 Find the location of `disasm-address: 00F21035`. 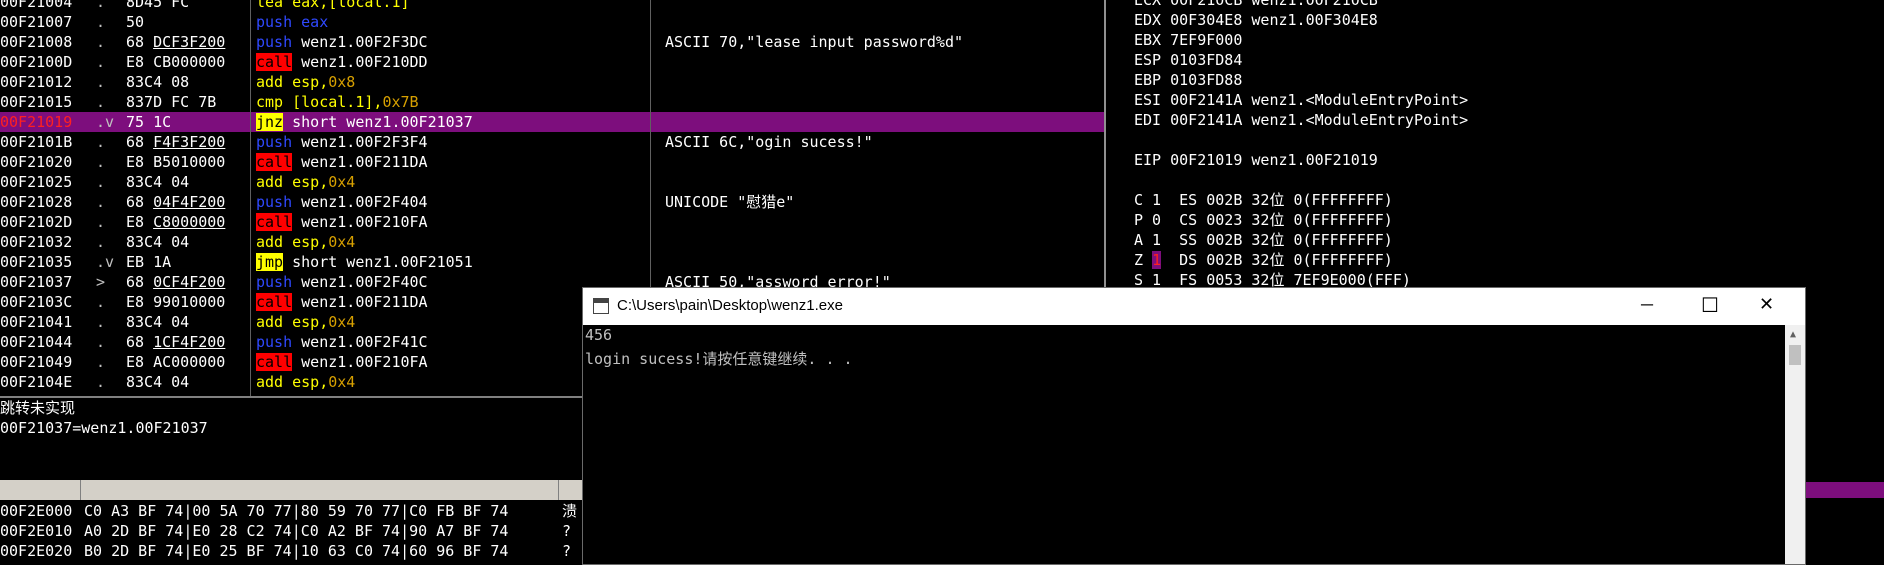

disasm-address: 00F21035 is located at coordinates (36, 262).